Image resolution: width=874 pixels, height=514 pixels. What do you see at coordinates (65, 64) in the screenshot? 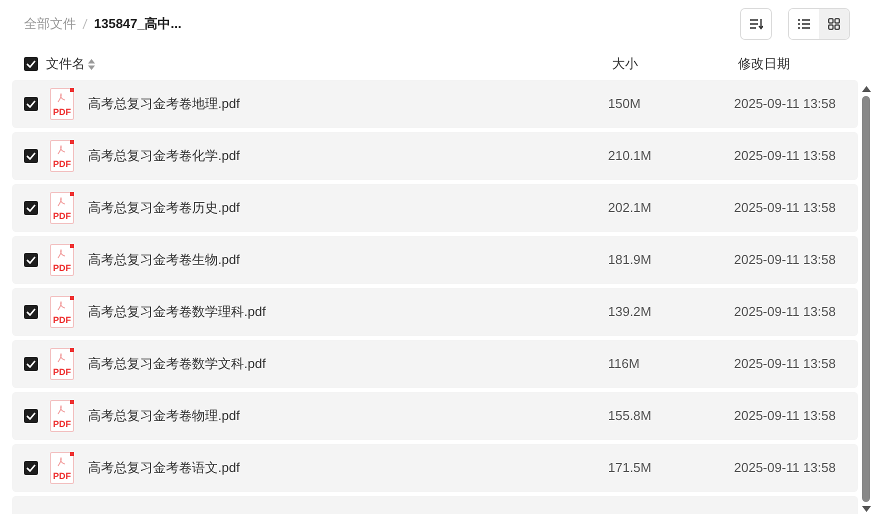
I see `column-header: 文件名` at bounding box center [65, 64].